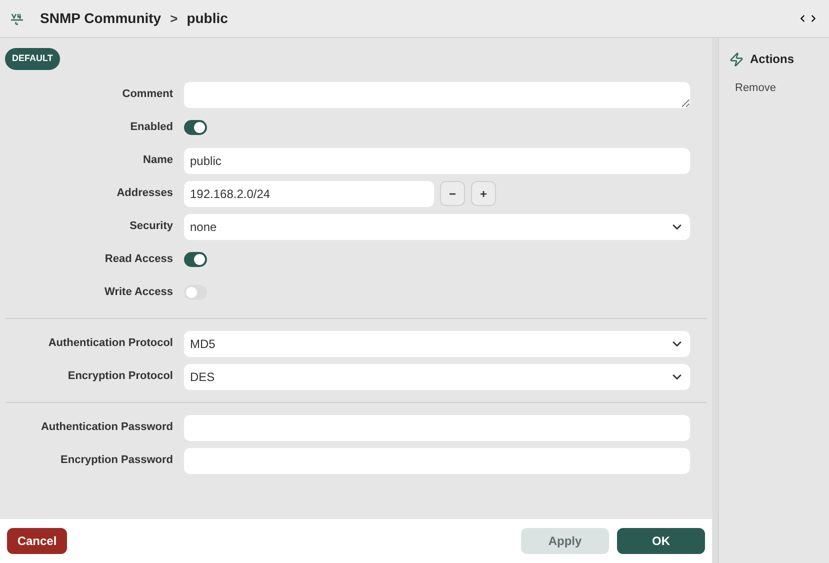 Image resolution: width=829 pixels, height=563 pixels. I want to click on cancel-button: Cancel, so click(37, 541).